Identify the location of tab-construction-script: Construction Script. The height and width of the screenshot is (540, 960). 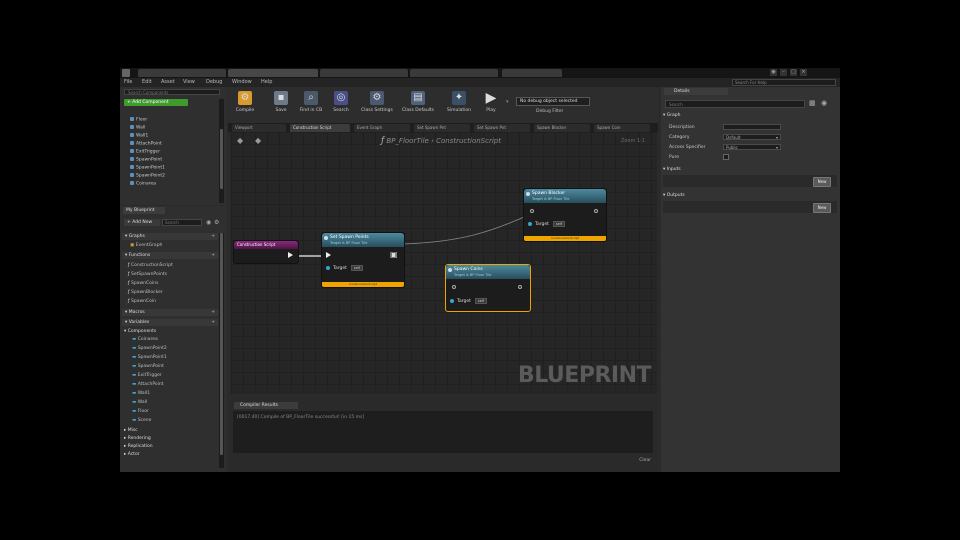
(320, 128).